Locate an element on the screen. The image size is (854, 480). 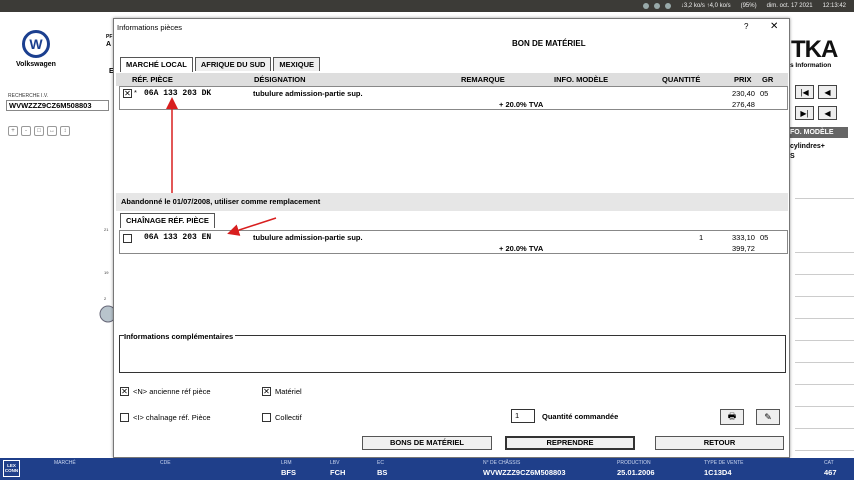
price-ttc: 399,72 is located at coordinates (743, 248).